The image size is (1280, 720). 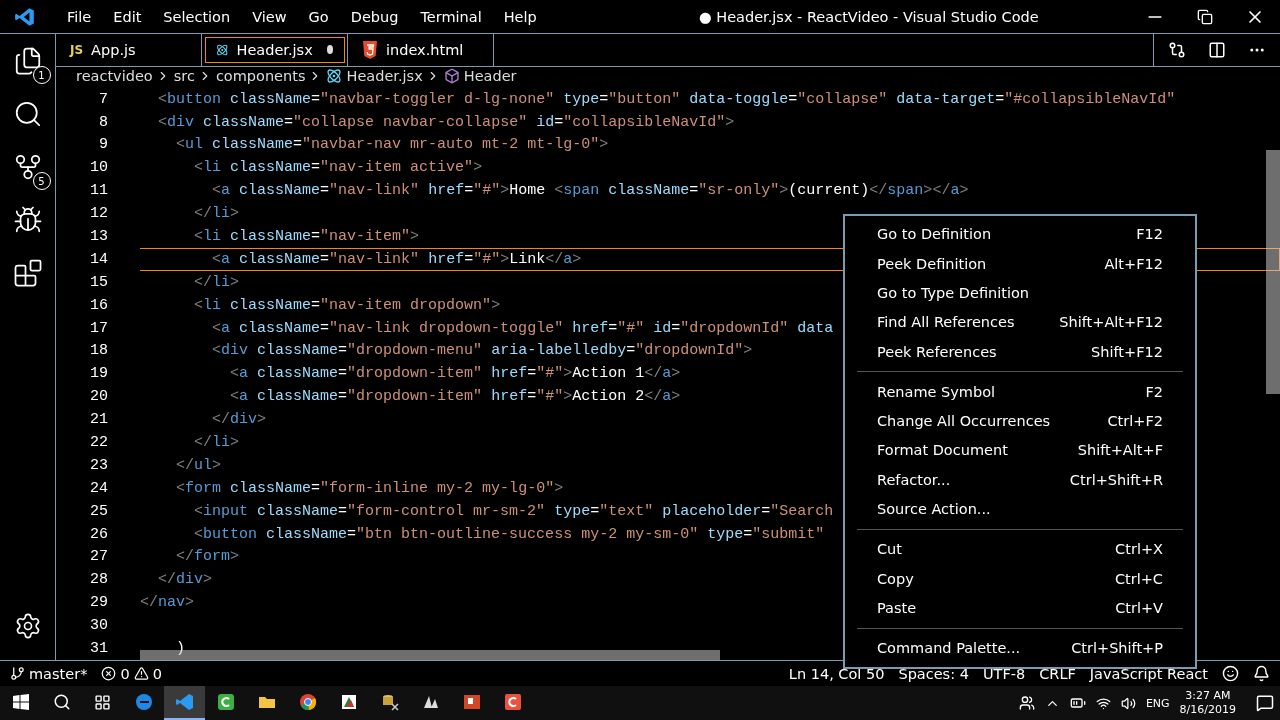 I want to click on menu-item: Go to Type Definition, so click(x=1020, y=293).